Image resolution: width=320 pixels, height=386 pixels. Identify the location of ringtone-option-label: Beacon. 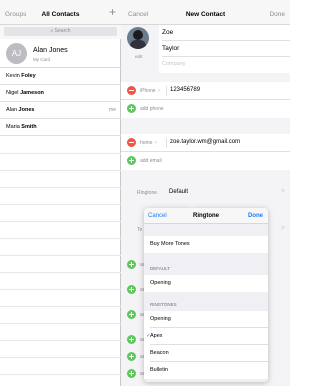
(159, 353).